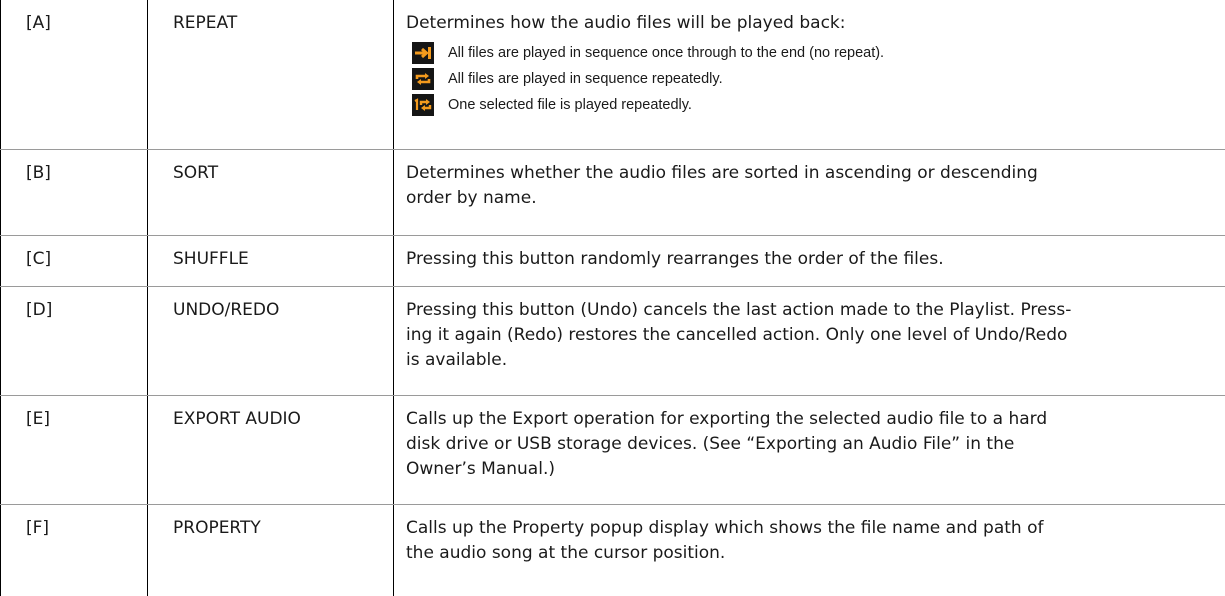 This screenshot has width=1225, height=596. Describe the element at coordinates (226, 309) in the screenshot. I see `row-name-text: UNDO/REDO` at that location.